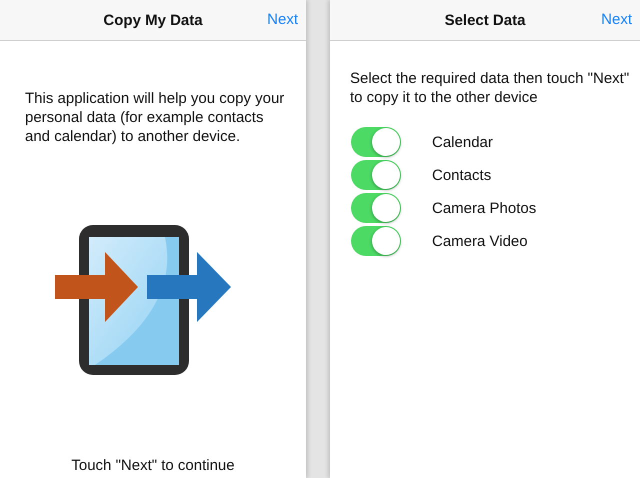  Describe the element at coordinates (480, 241) in the screenshot. I see `option-label: Camera Video` at that location.